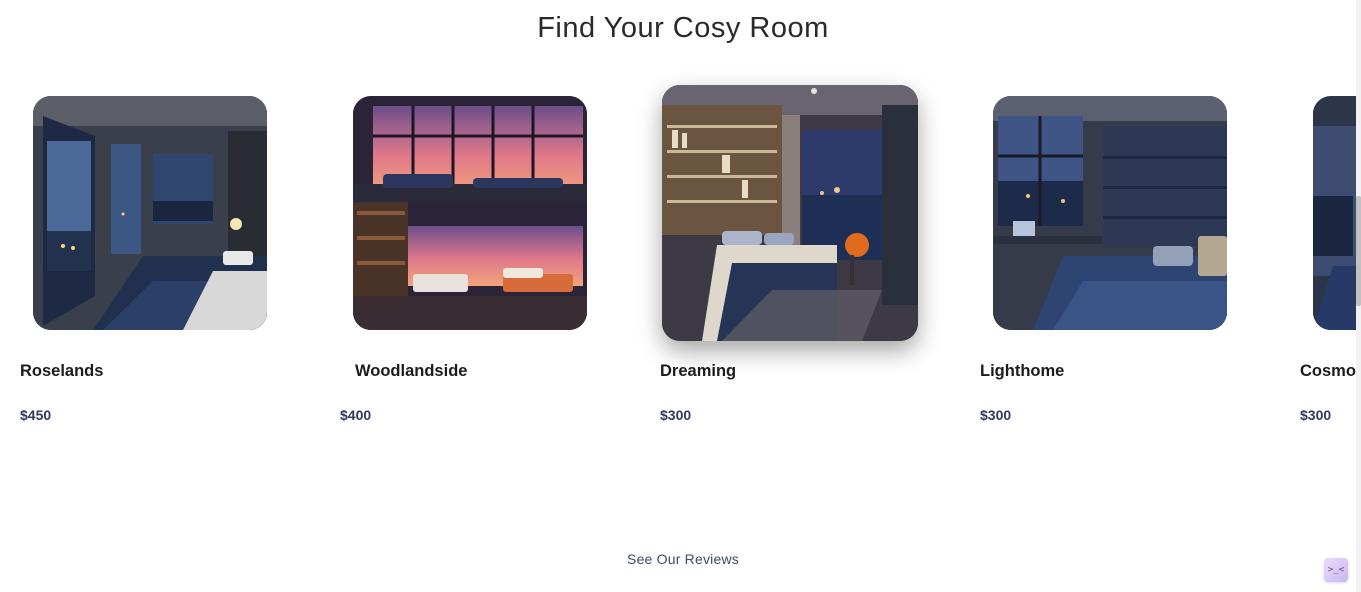  I want to click on vertical-scrollbar, so click(1358, 296).